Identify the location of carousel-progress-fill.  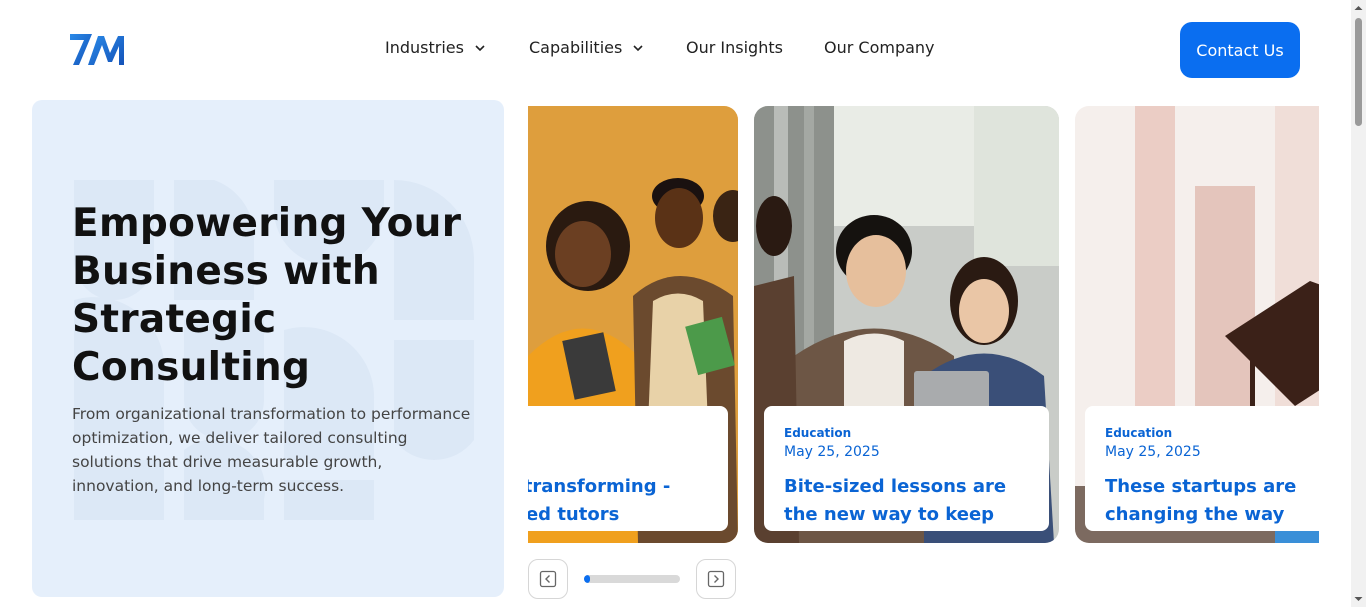
(587, 579).